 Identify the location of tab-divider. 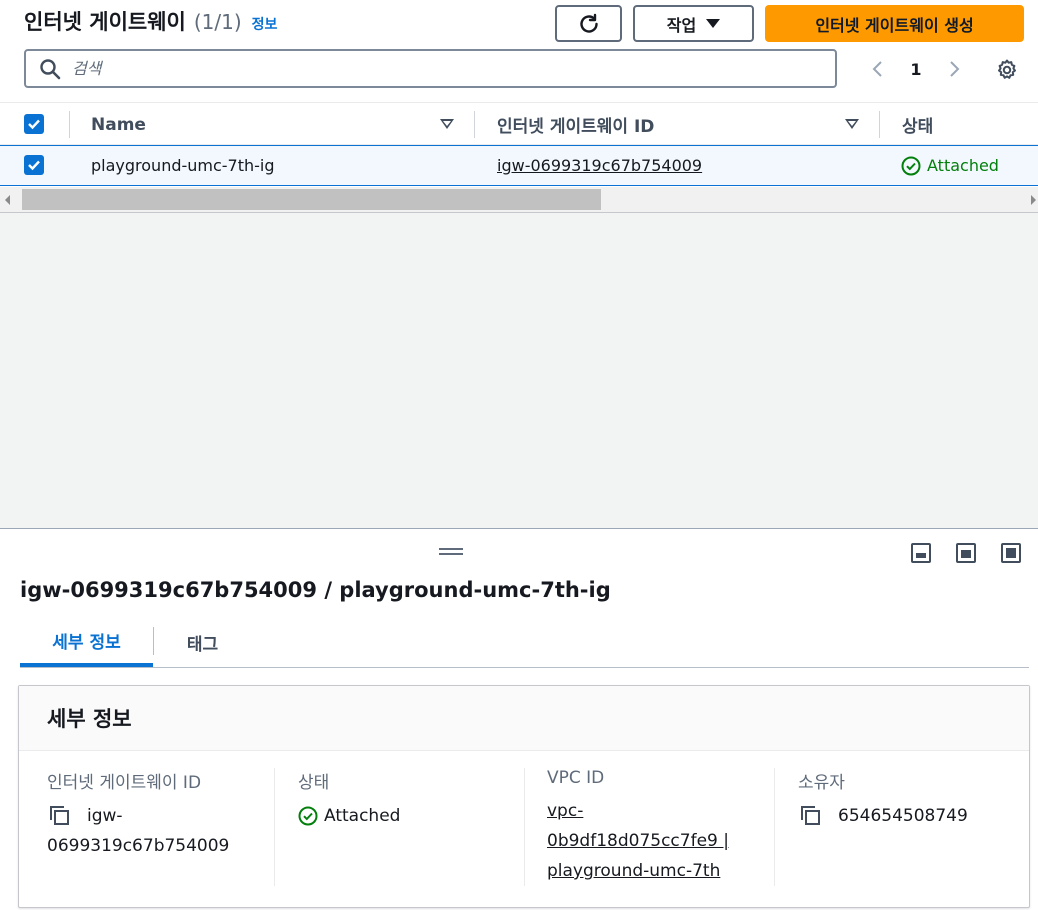
(153, 641).